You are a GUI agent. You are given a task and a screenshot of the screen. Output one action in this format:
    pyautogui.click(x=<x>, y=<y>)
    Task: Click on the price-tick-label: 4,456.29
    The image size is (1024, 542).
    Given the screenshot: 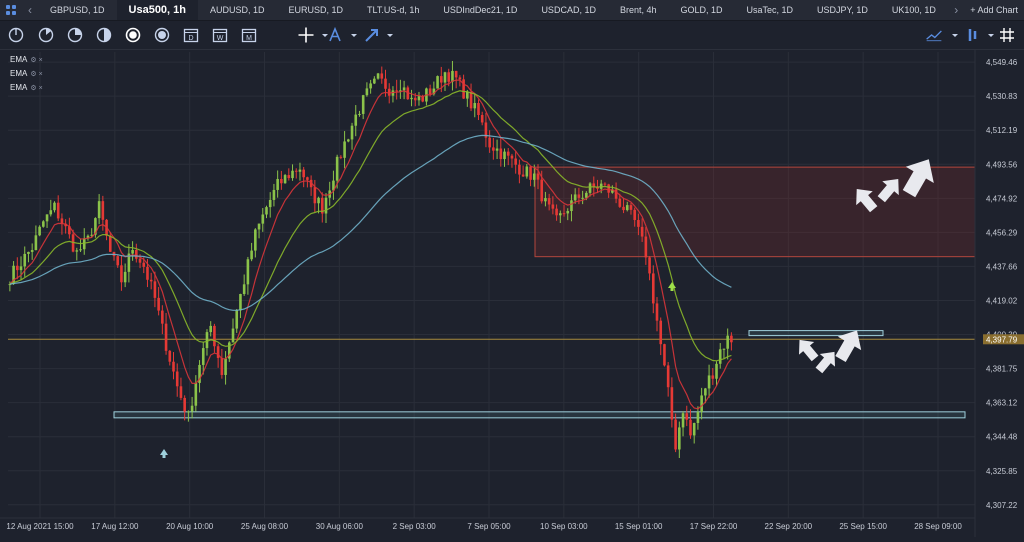 What is the action you would take?
    pyautogui.click(x=1002, y=232)
    